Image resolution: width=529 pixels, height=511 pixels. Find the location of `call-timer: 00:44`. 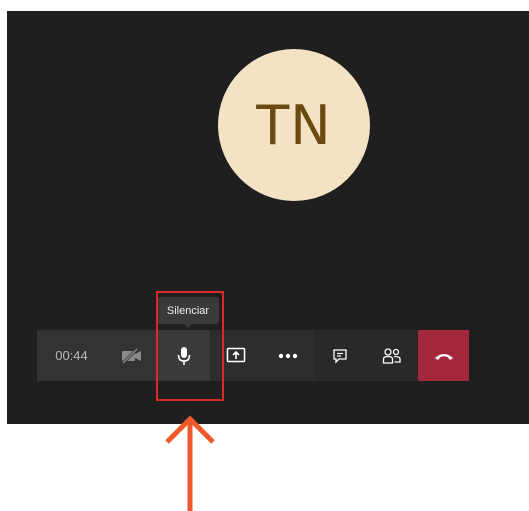

call-timer: 00:44 is located at coordinates (71, 355).